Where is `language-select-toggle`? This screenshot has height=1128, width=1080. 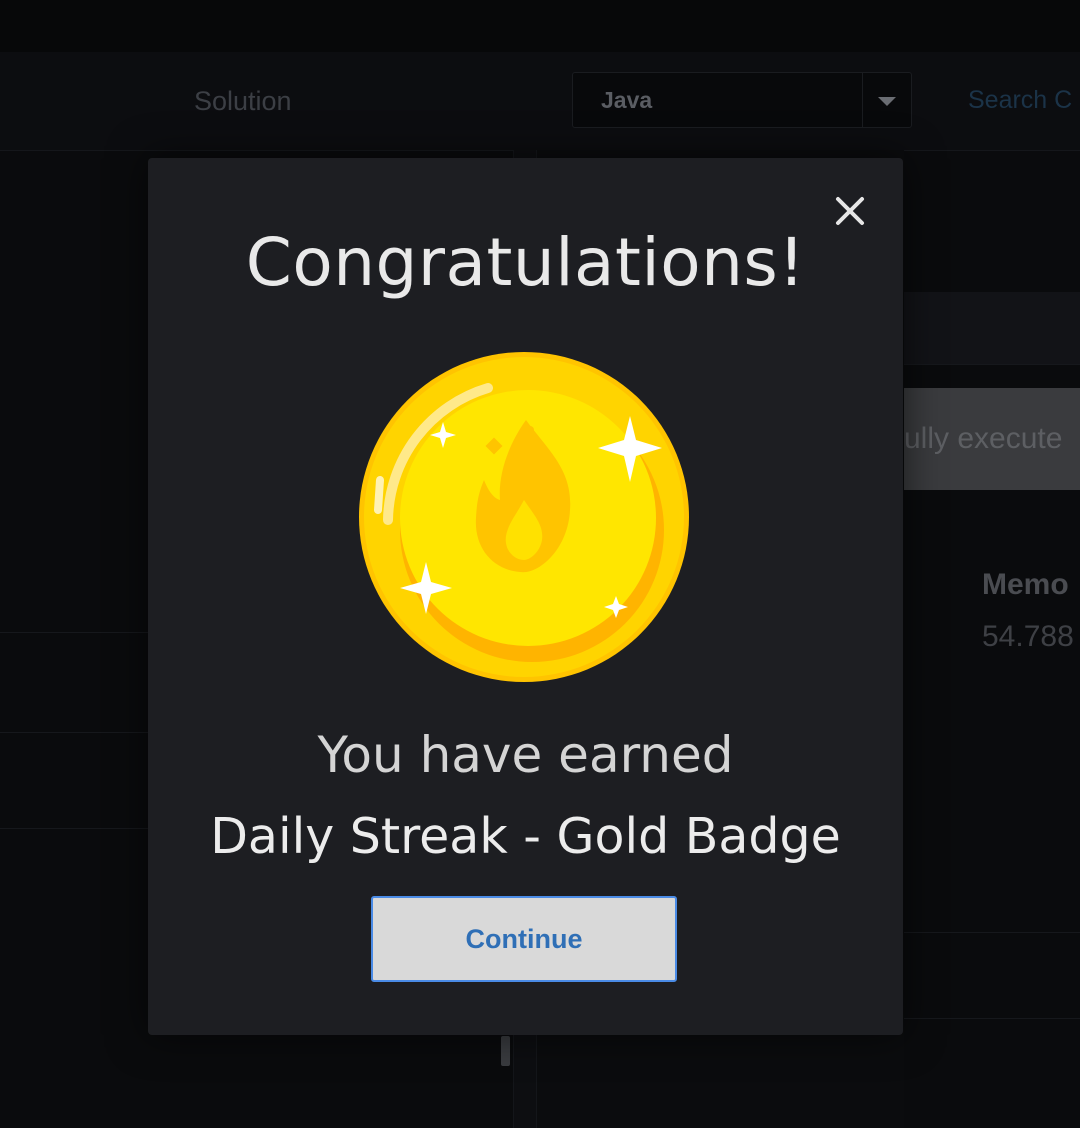
language-select-toggle is located at coordinates (886, 100).